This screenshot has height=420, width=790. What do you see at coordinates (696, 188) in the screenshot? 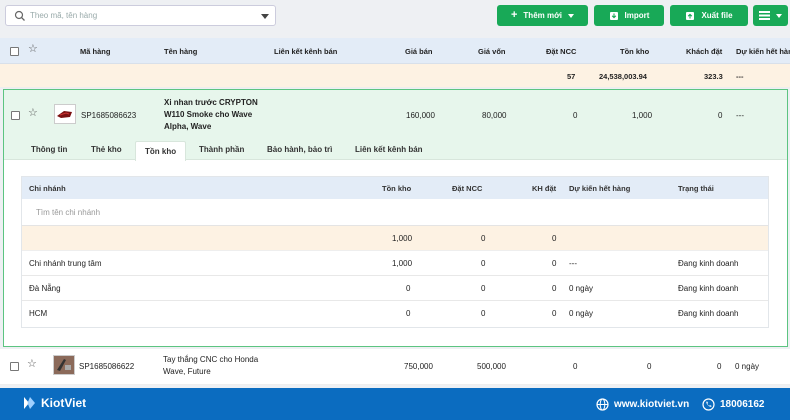
I see `col-header-branch-status: Trạng thái` at bounding box center [696, 188].